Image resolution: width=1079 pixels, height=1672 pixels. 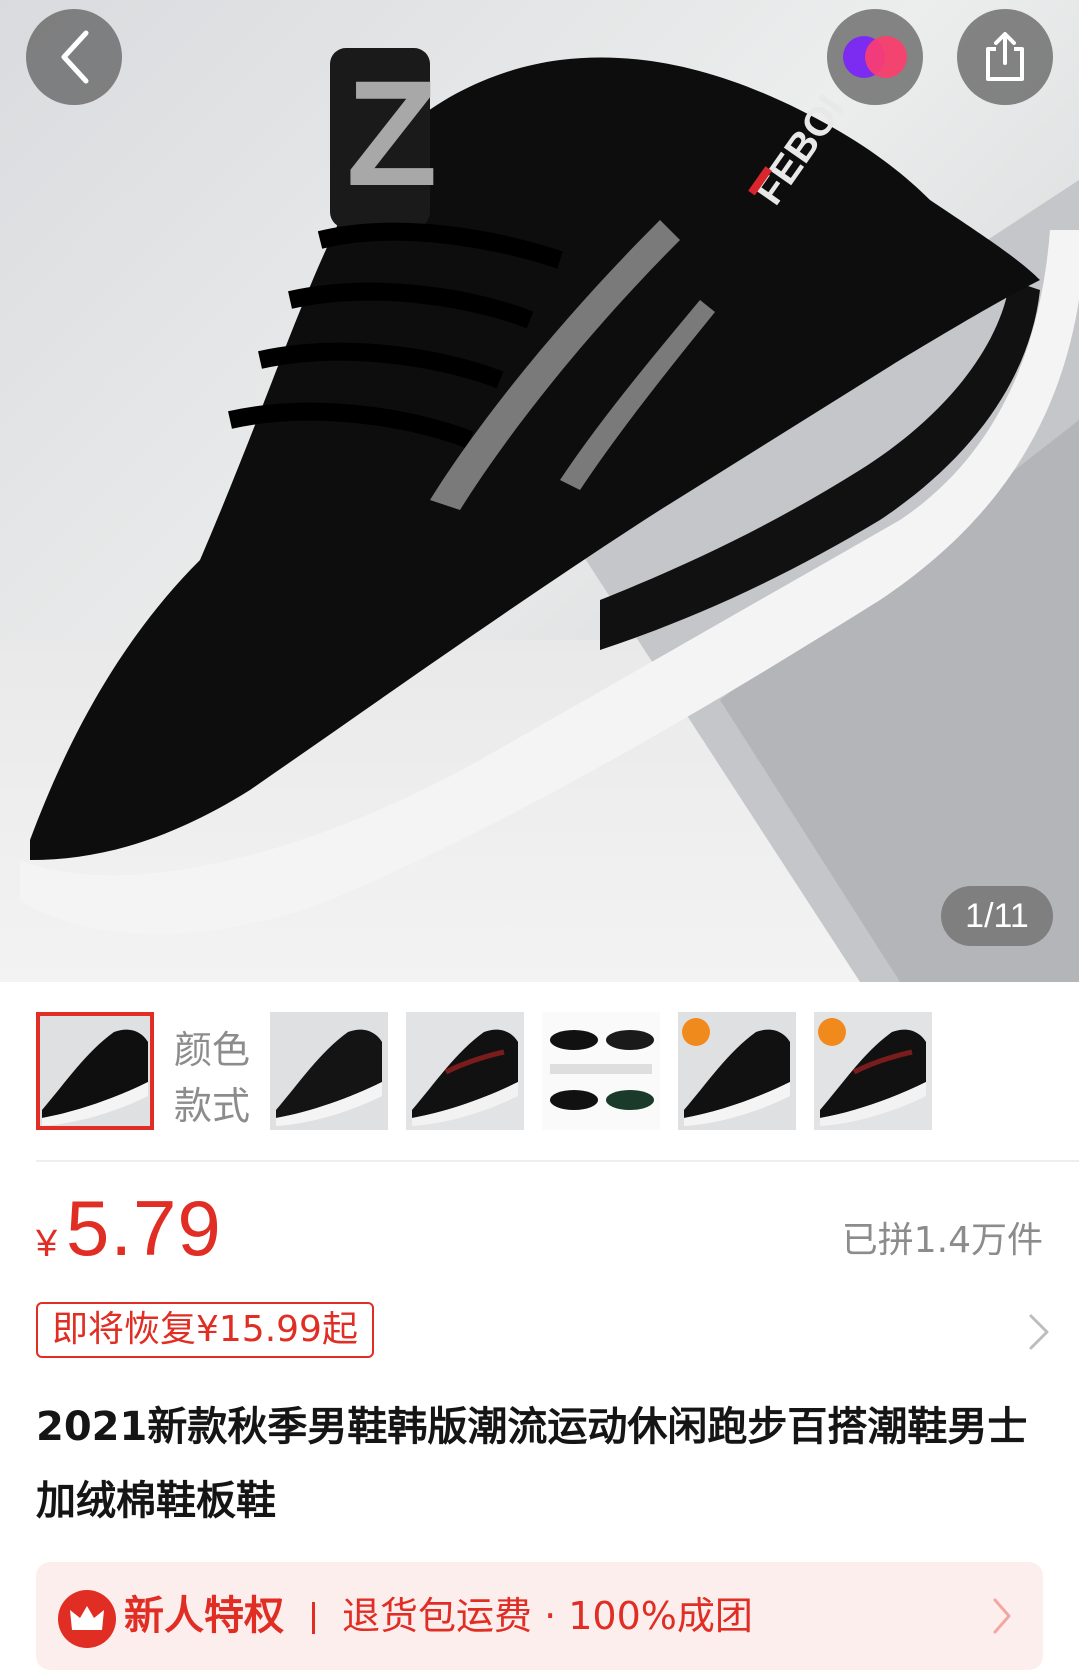 What do you see at coordinates (539, 1233) in the screenshot?
I see `price-row: ¥ 5.79 已拼1.4万件` at bounding box center [539, 1233].